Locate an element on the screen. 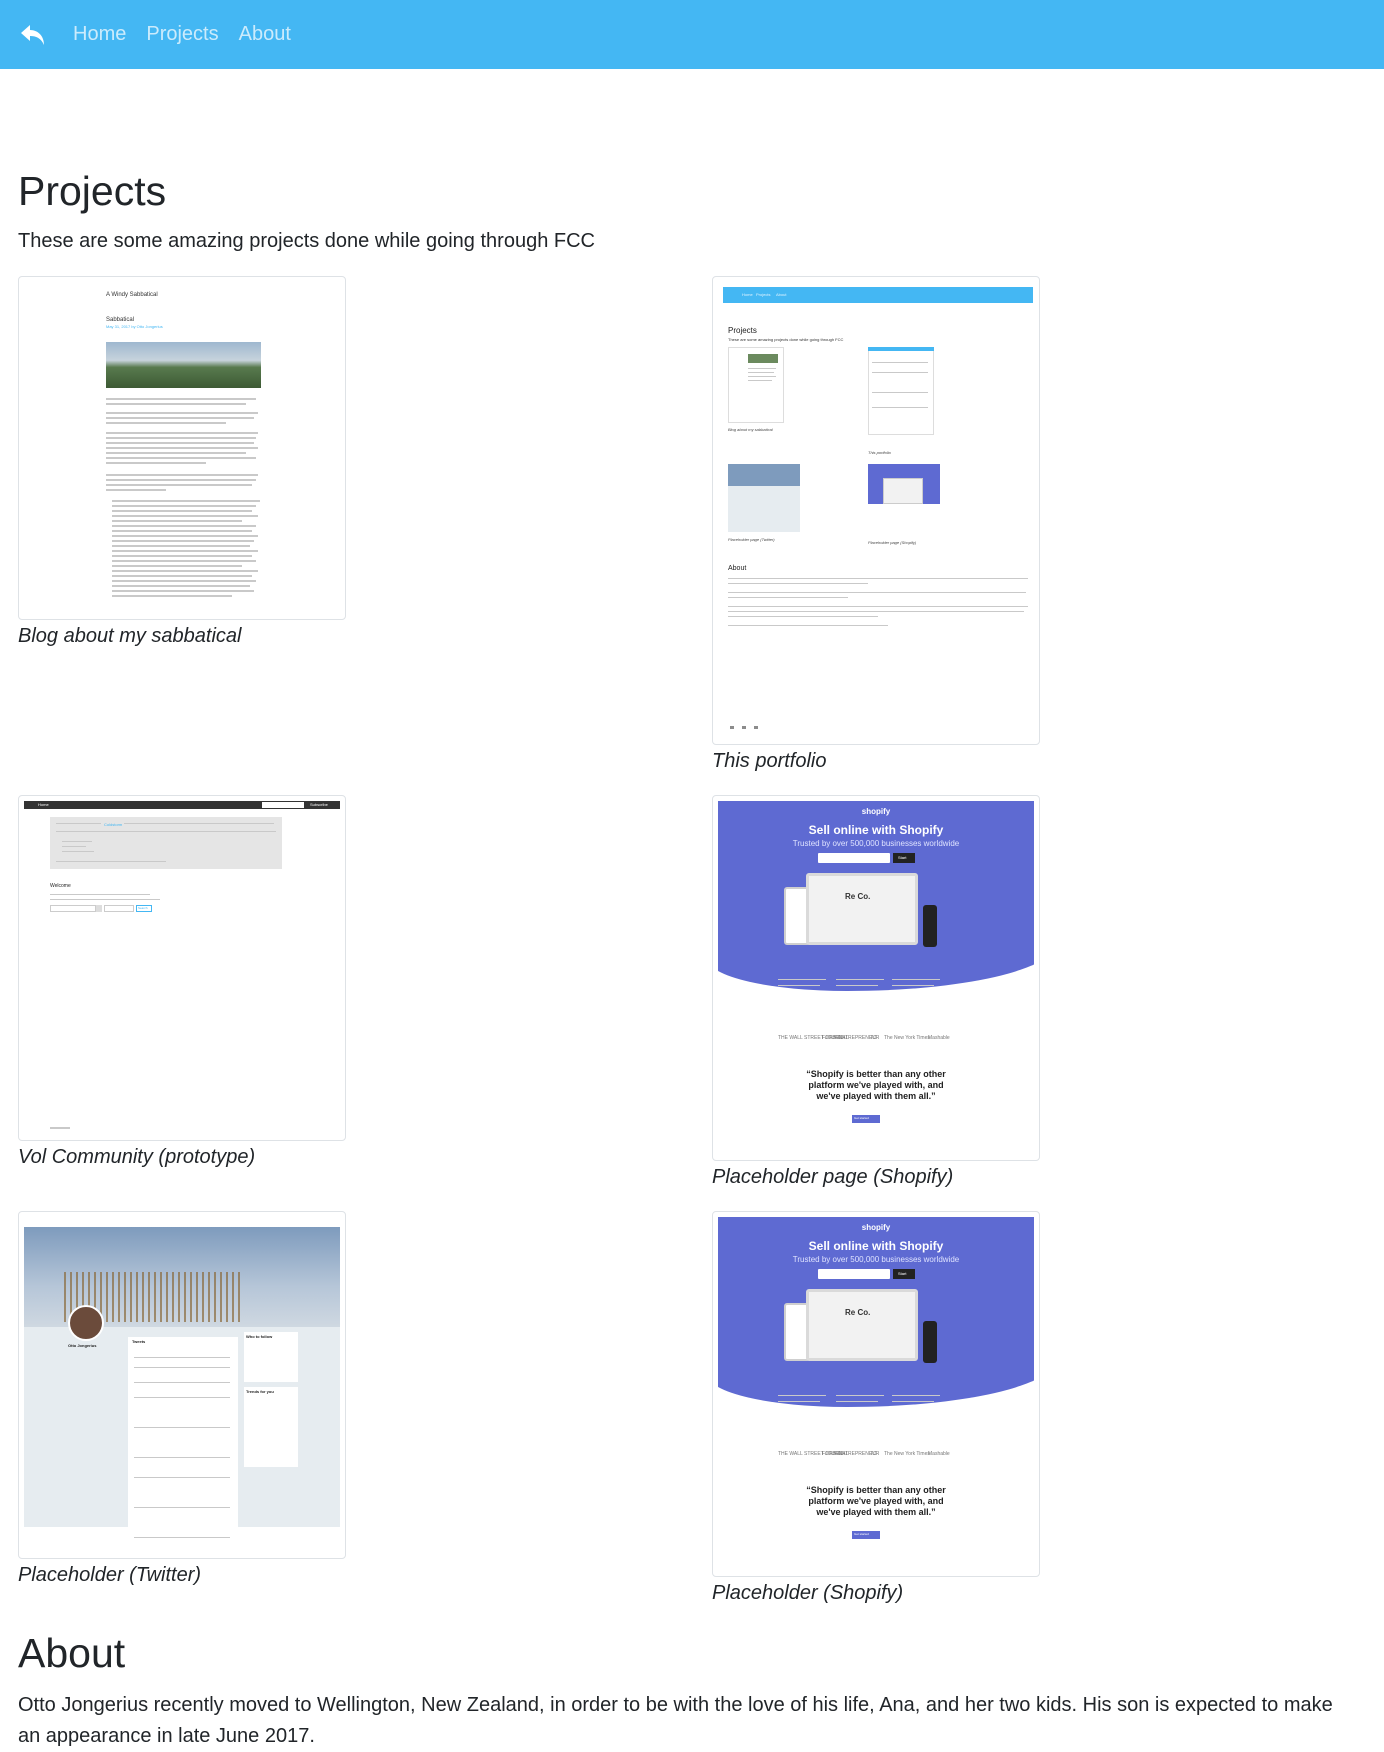 This screenshot has height=1752, width=1384. blog-thumb-hero is located at coordinates (183, 365).